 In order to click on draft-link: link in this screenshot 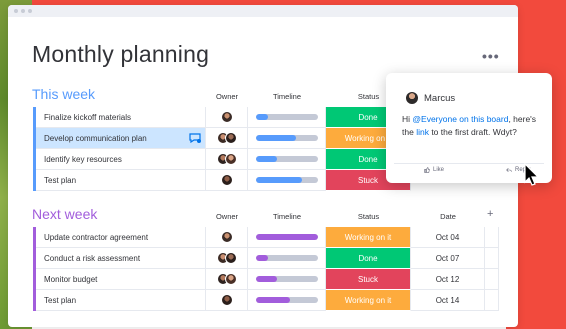, I will do `click(422, 132)`.